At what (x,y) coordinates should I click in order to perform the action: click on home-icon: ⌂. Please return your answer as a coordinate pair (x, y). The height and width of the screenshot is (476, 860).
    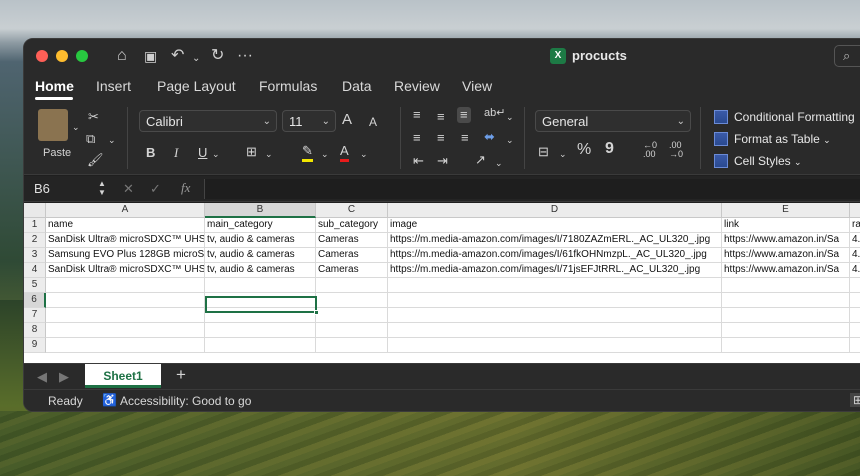
    Looking at the image, I should click on (122, 56).